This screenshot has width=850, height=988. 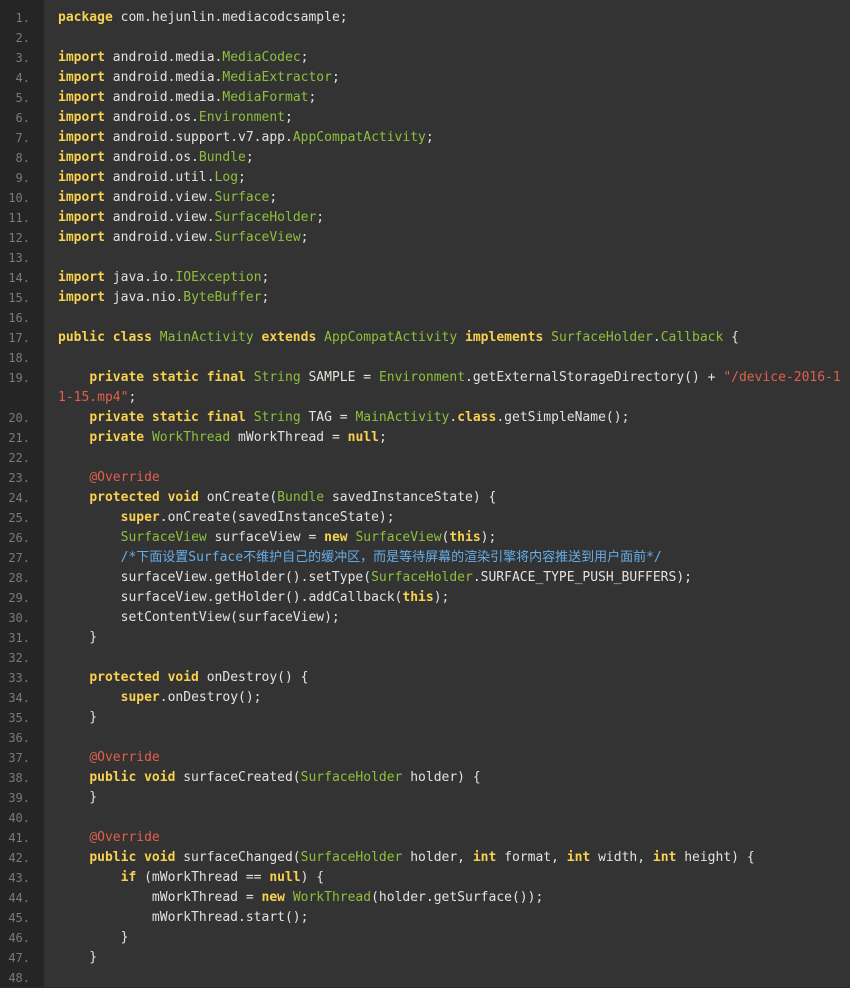 What do you see at coordinates (433, 58) in the screenshot?
I see `code-line: 3. import android.media.MediaCodec;` at bounding box center [433, 58].